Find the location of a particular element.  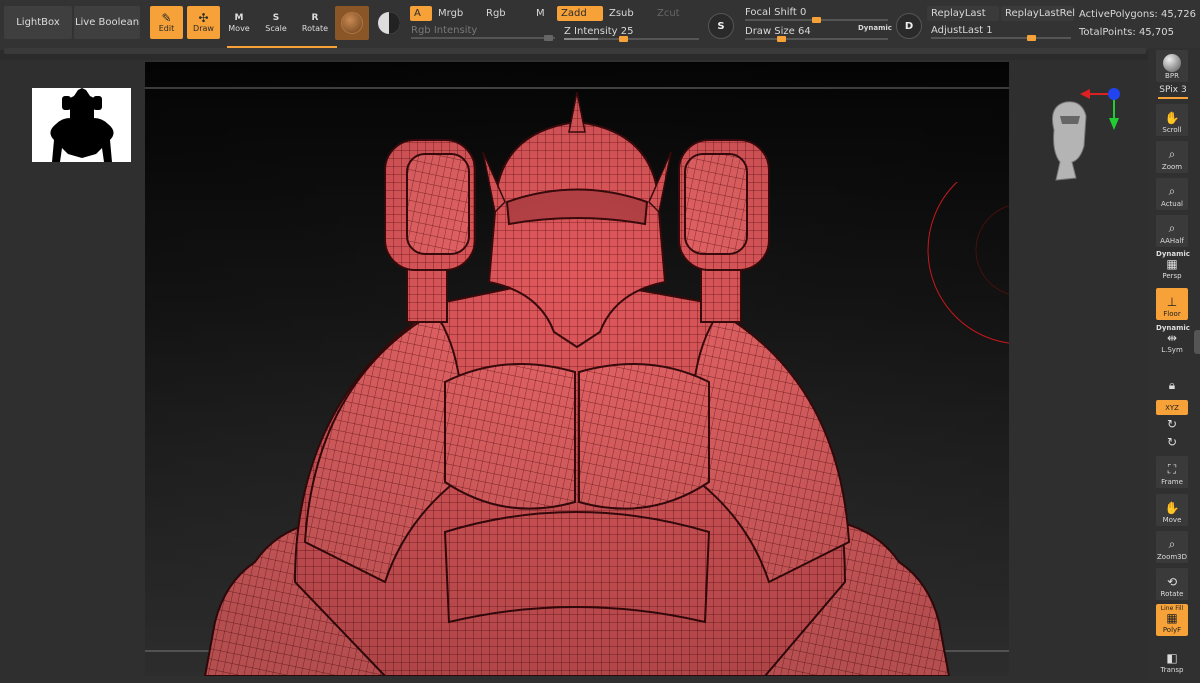

focal-shift-value: 0 is located at coordinates (803, 12).